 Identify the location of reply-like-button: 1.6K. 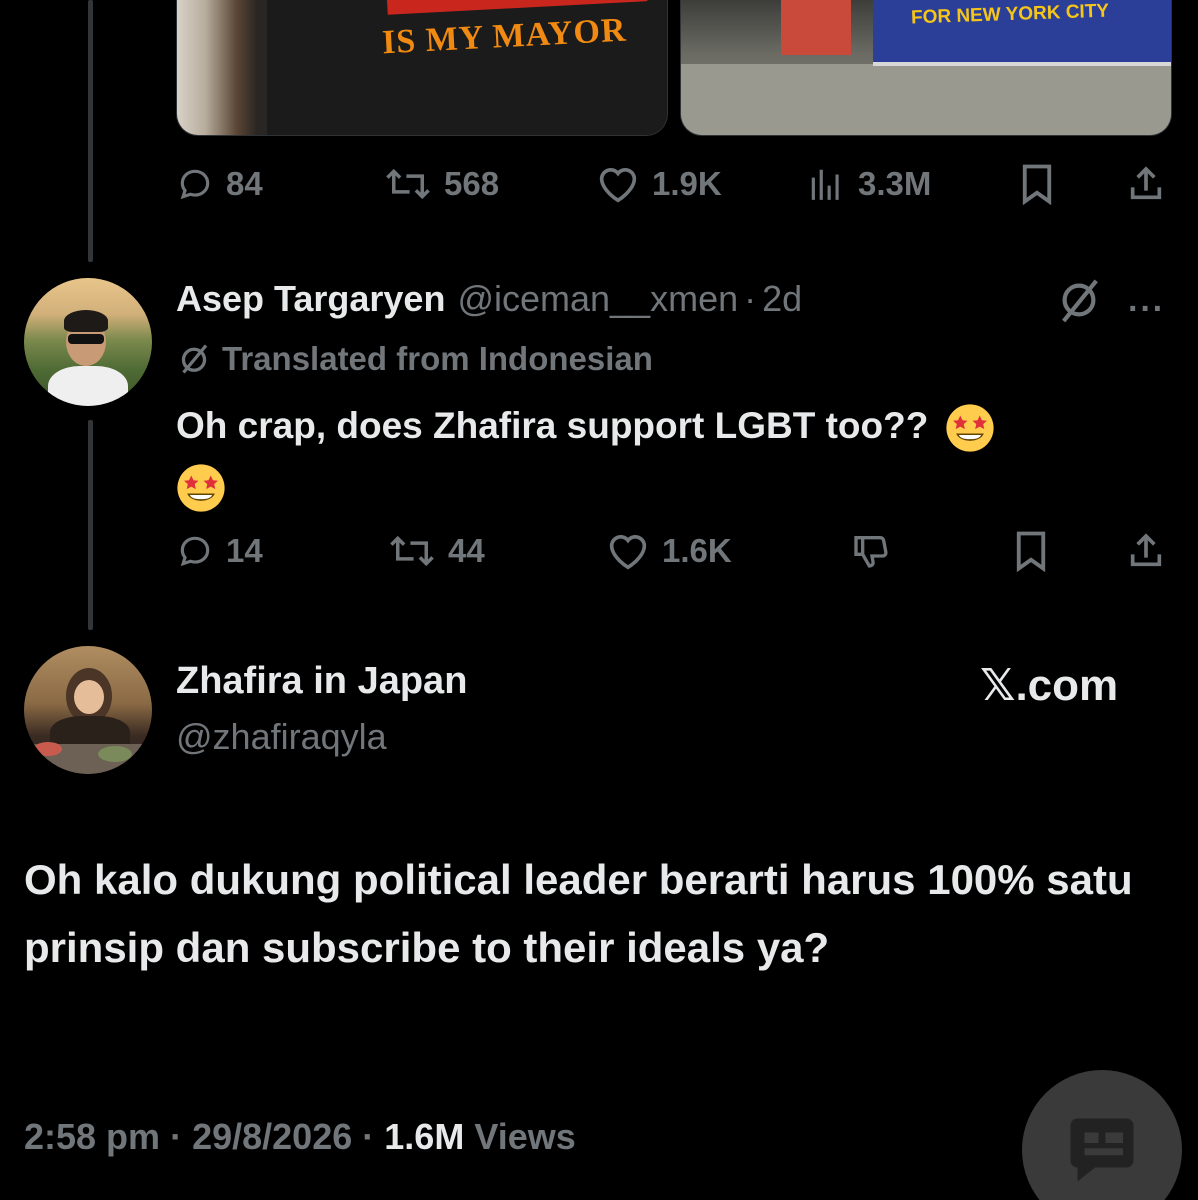
(669, 551).